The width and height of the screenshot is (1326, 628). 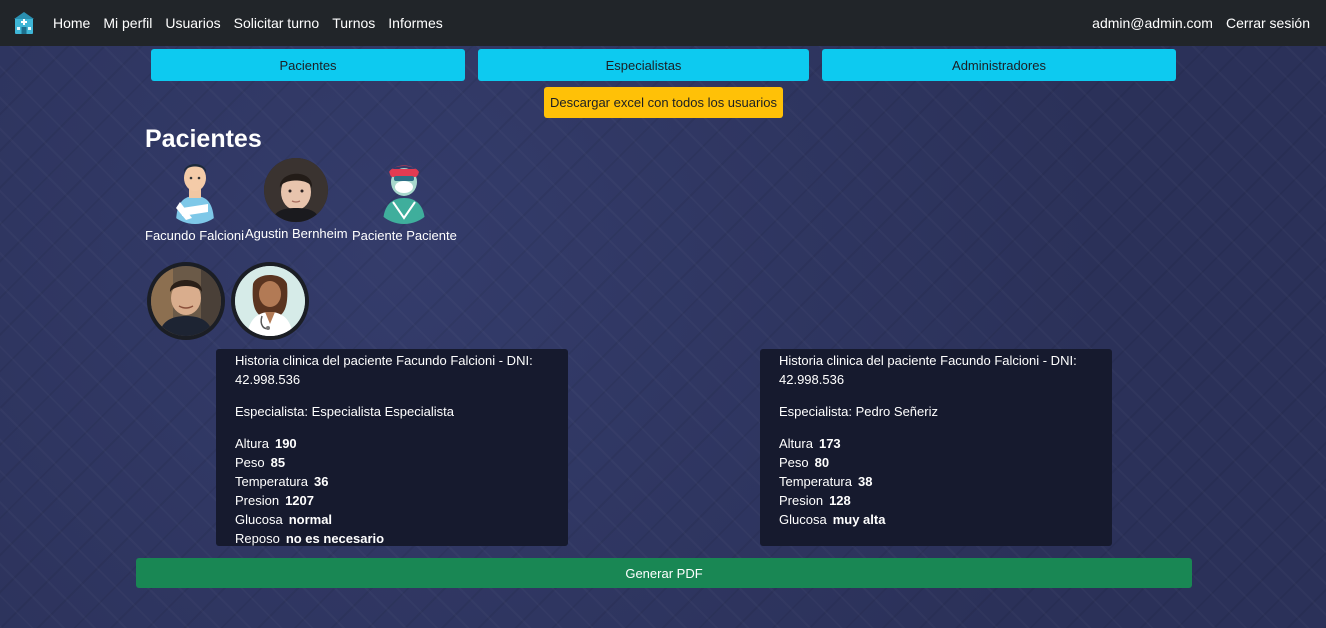 What do you see at coordinates (195, 191) in the screenshot?
I see `patient-bandage-icon` at bounding box center [195, 191].